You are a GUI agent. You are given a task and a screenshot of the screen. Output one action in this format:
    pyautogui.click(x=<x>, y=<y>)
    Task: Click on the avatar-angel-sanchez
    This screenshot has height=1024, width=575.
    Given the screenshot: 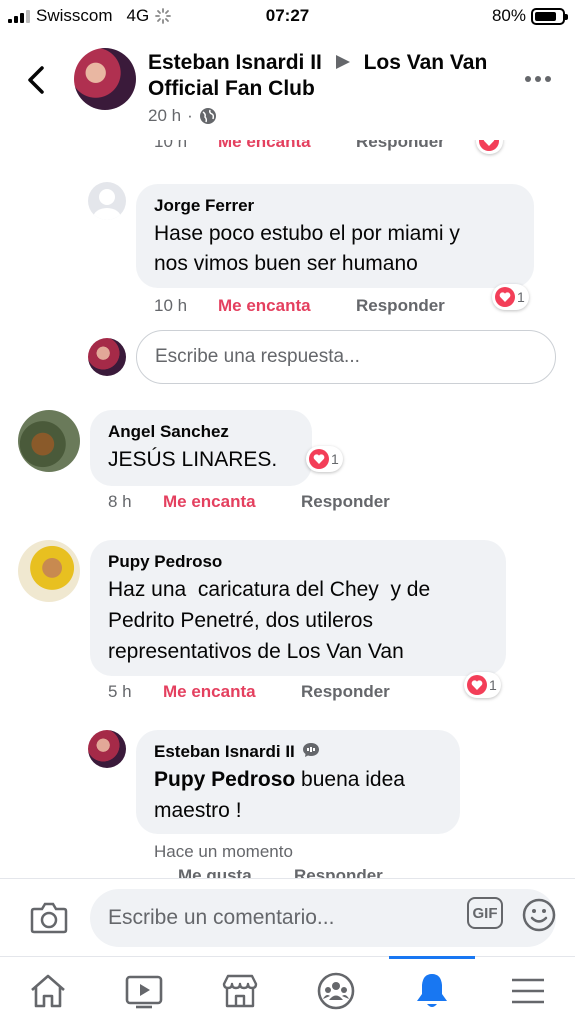 What is the action you would take?
    pyautogui.click(x=49, y=441)
    